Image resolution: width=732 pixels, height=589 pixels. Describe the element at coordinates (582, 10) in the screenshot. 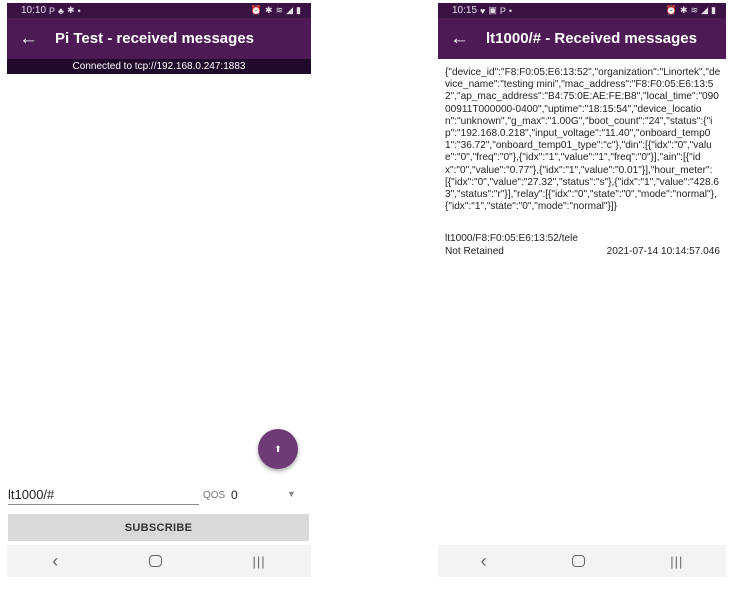

I see `status-bar: 10:15 ♥ ▣ P • ⏰ ✱ ≋ ◢ ▮` at that location.